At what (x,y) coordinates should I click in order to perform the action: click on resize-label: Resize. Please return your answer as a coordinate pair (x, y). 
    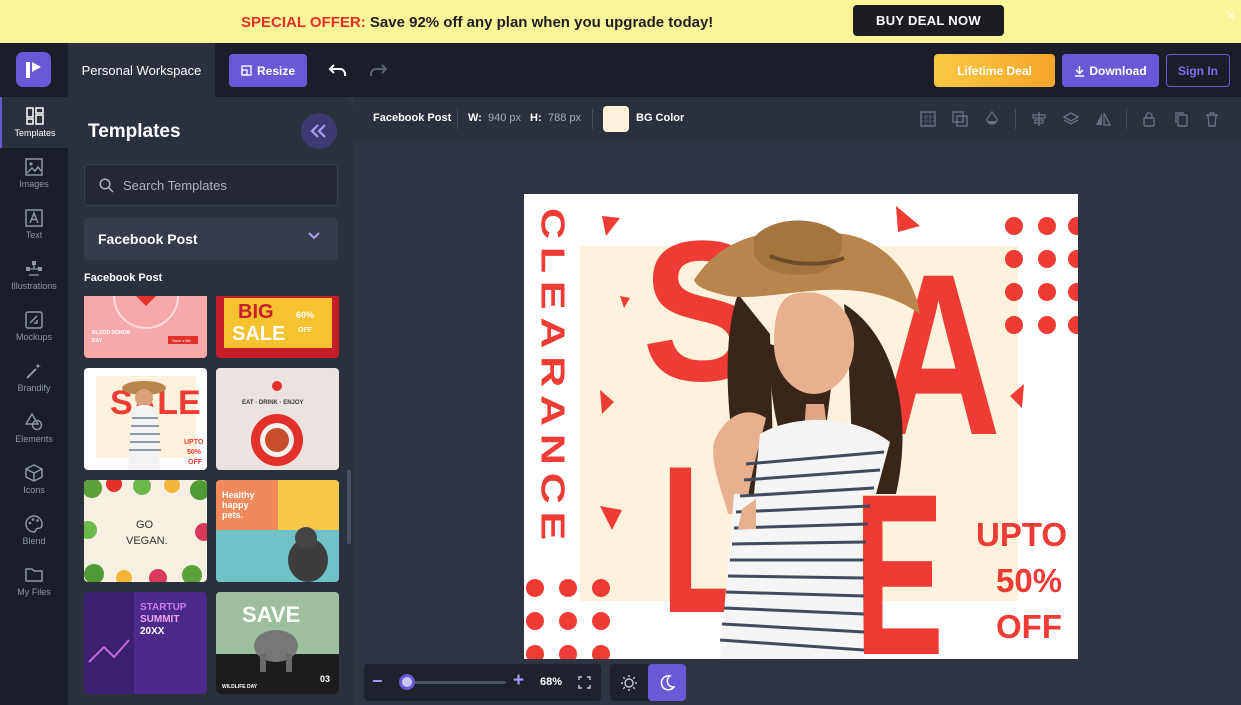
    Looking at the image, I should click on (276, 70).